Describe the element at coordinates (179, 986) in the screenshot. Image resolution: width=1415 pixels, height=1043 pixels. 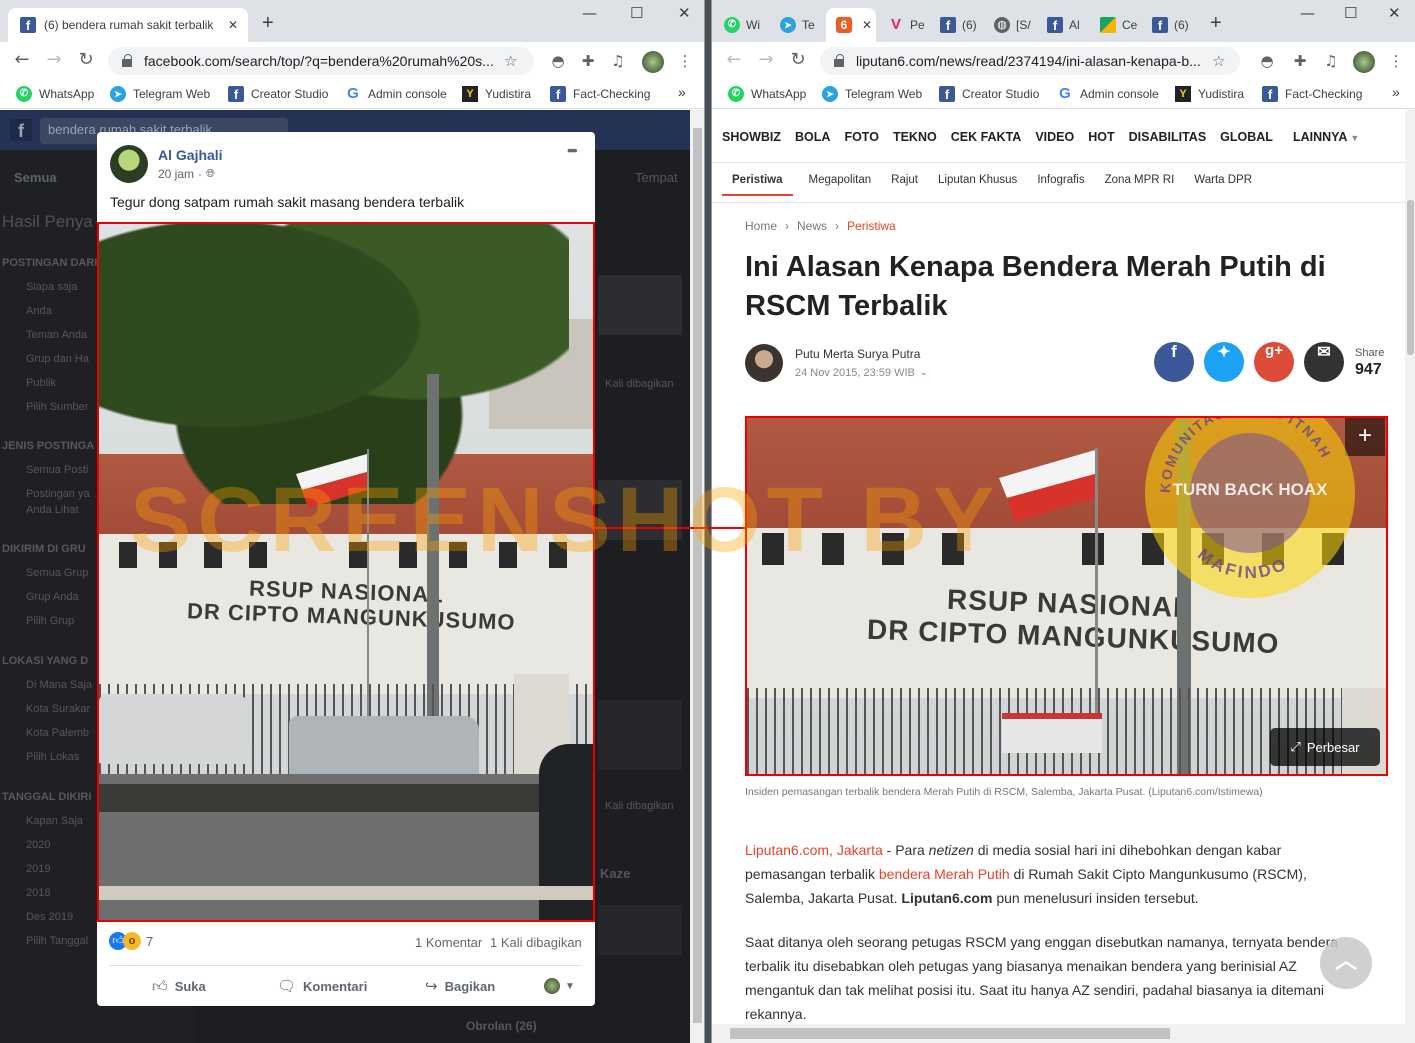
I see `like-button: 👍︎ Suka` at that location.